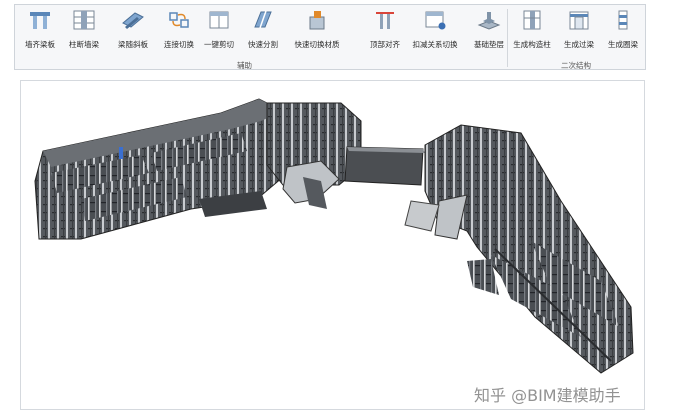  Describe the element at coordinates (133, 20) in the screenshot. I see `beam-follow-slab-icon` at that location.